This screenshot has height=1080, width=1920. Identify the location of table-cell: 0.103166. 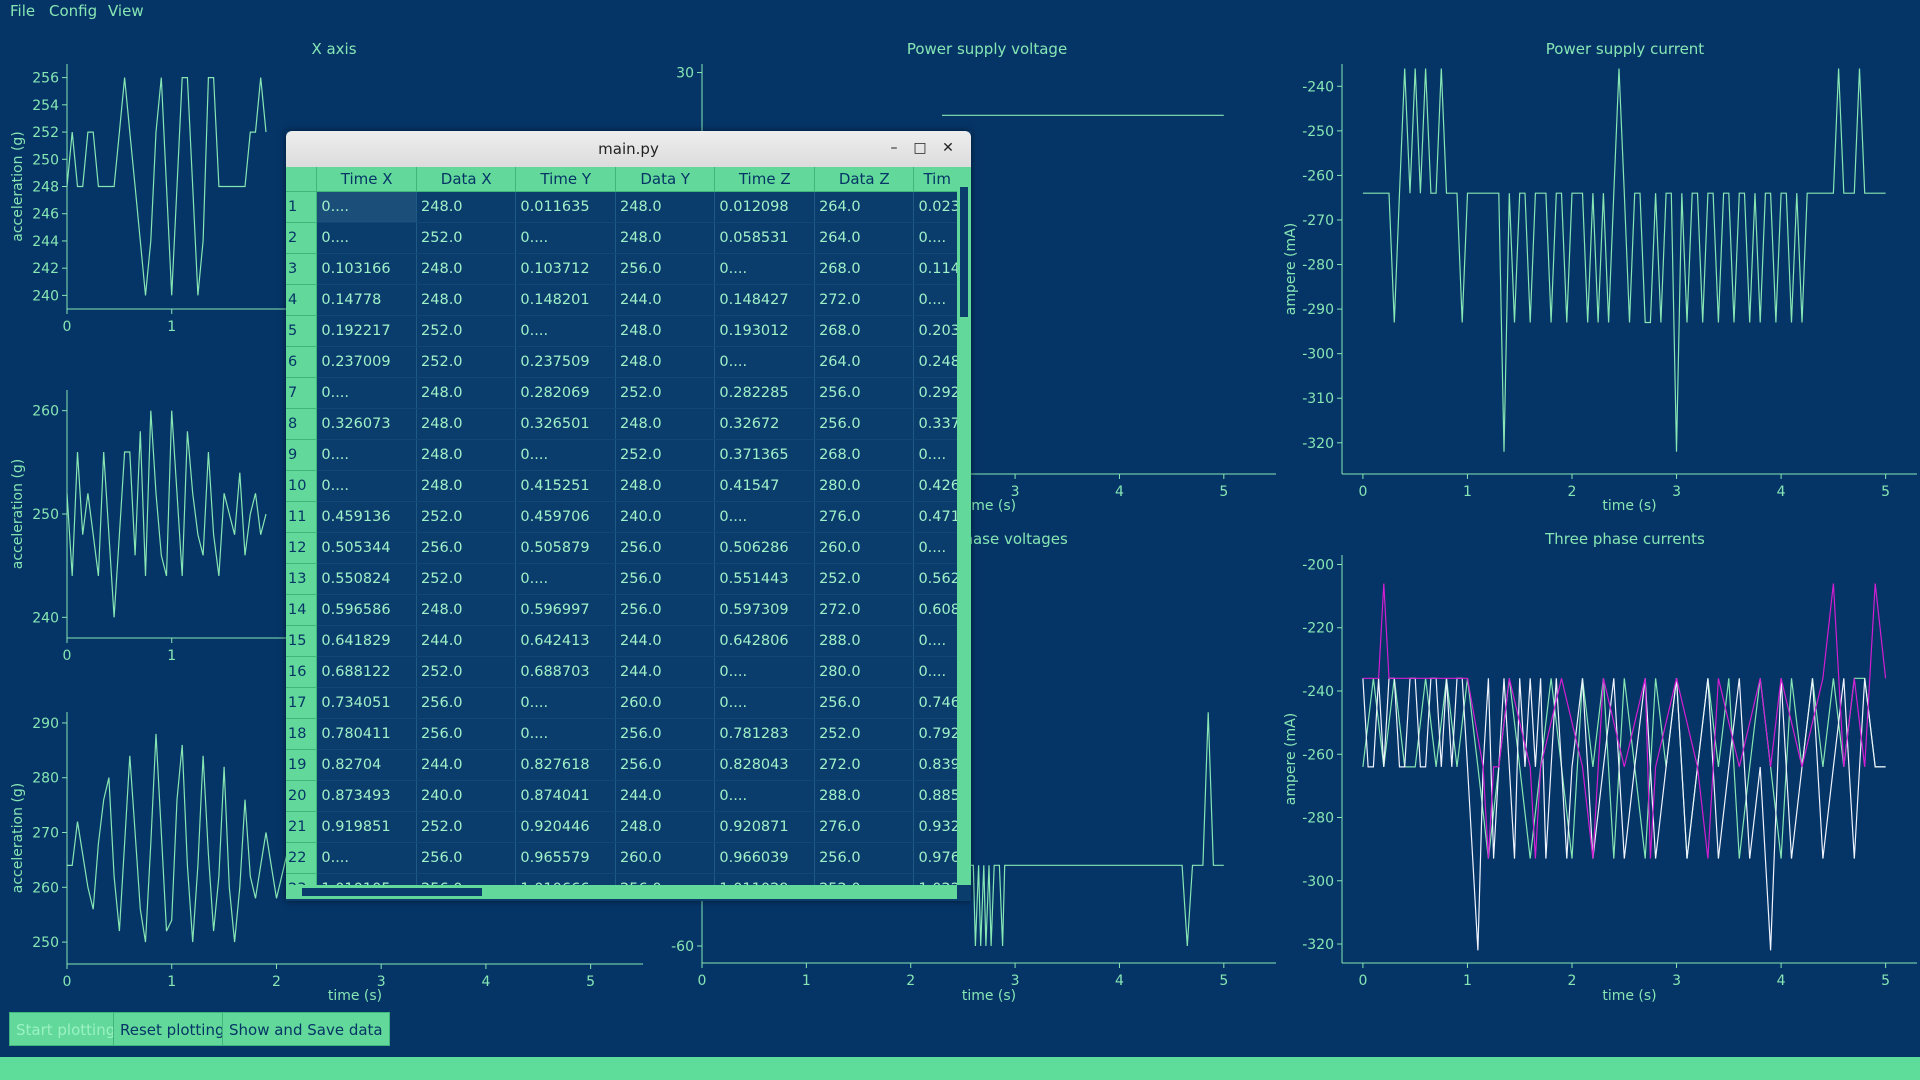
(367, 269).